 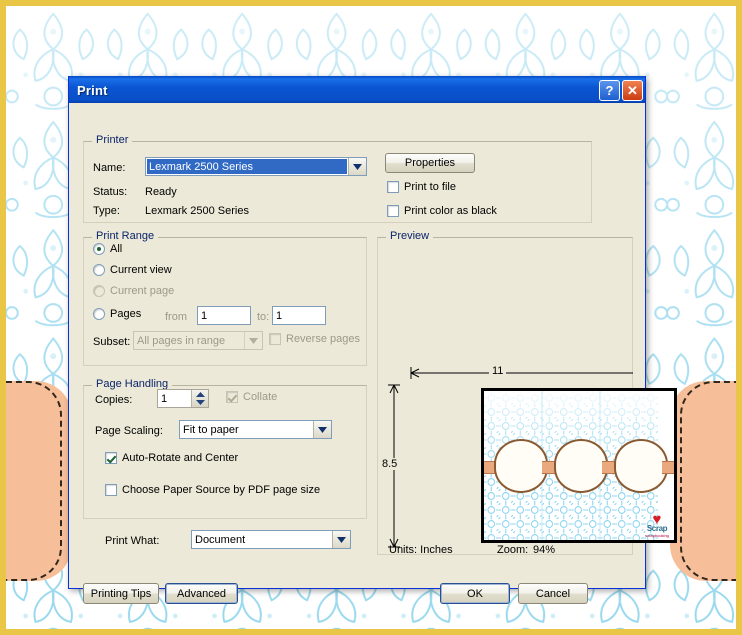 I want to click on preview-zoom-value: 94%, so click(x=544, y=550).